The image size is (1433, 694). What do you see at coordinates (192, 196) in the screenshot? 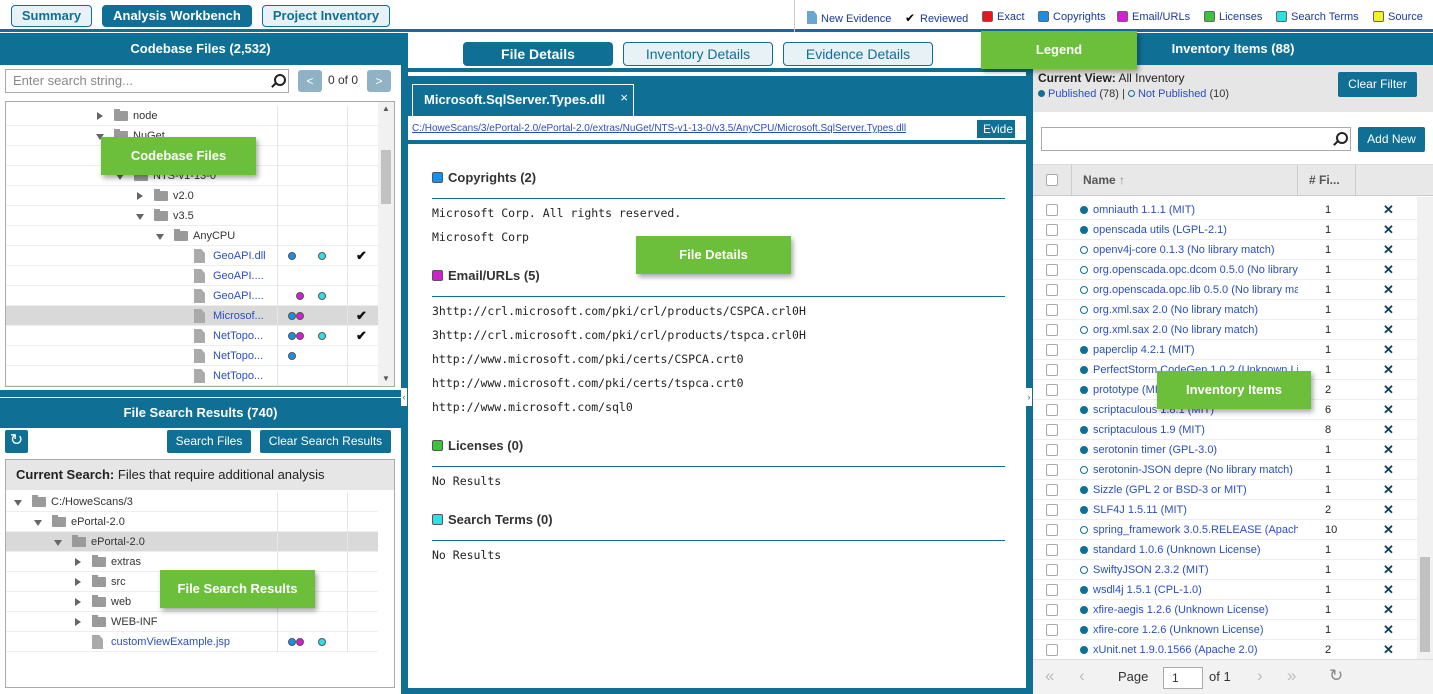
I see `tree-row: v2.0` at bounding box center [192, 196].